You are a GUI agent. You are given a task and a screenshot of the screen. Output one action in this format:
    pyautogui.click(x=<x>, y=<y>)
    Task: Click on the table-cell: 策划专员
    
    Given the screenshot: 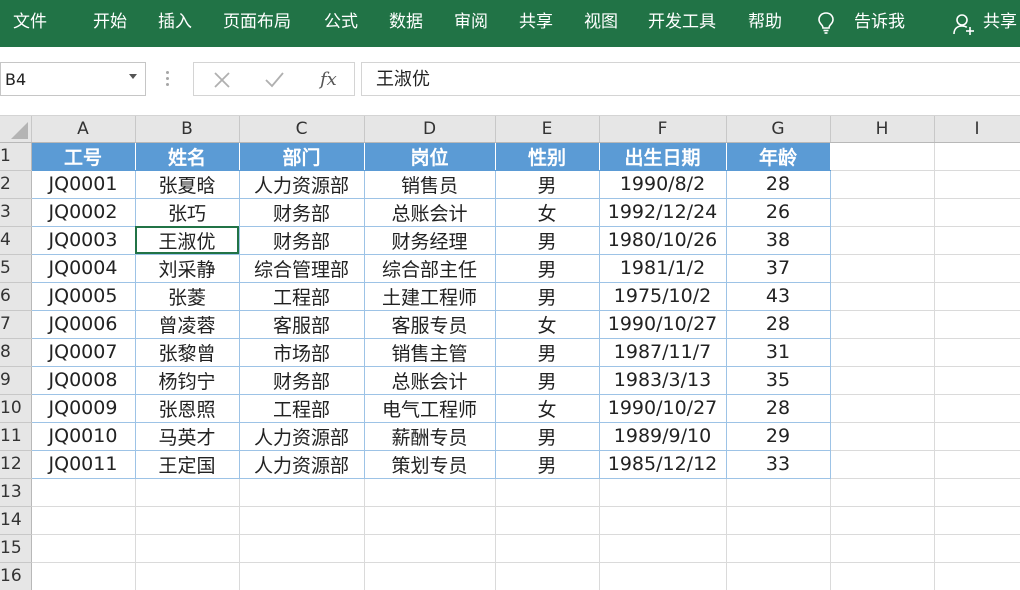 What is the action you would take?
    pyautogui.click(x=430, y=464)
    